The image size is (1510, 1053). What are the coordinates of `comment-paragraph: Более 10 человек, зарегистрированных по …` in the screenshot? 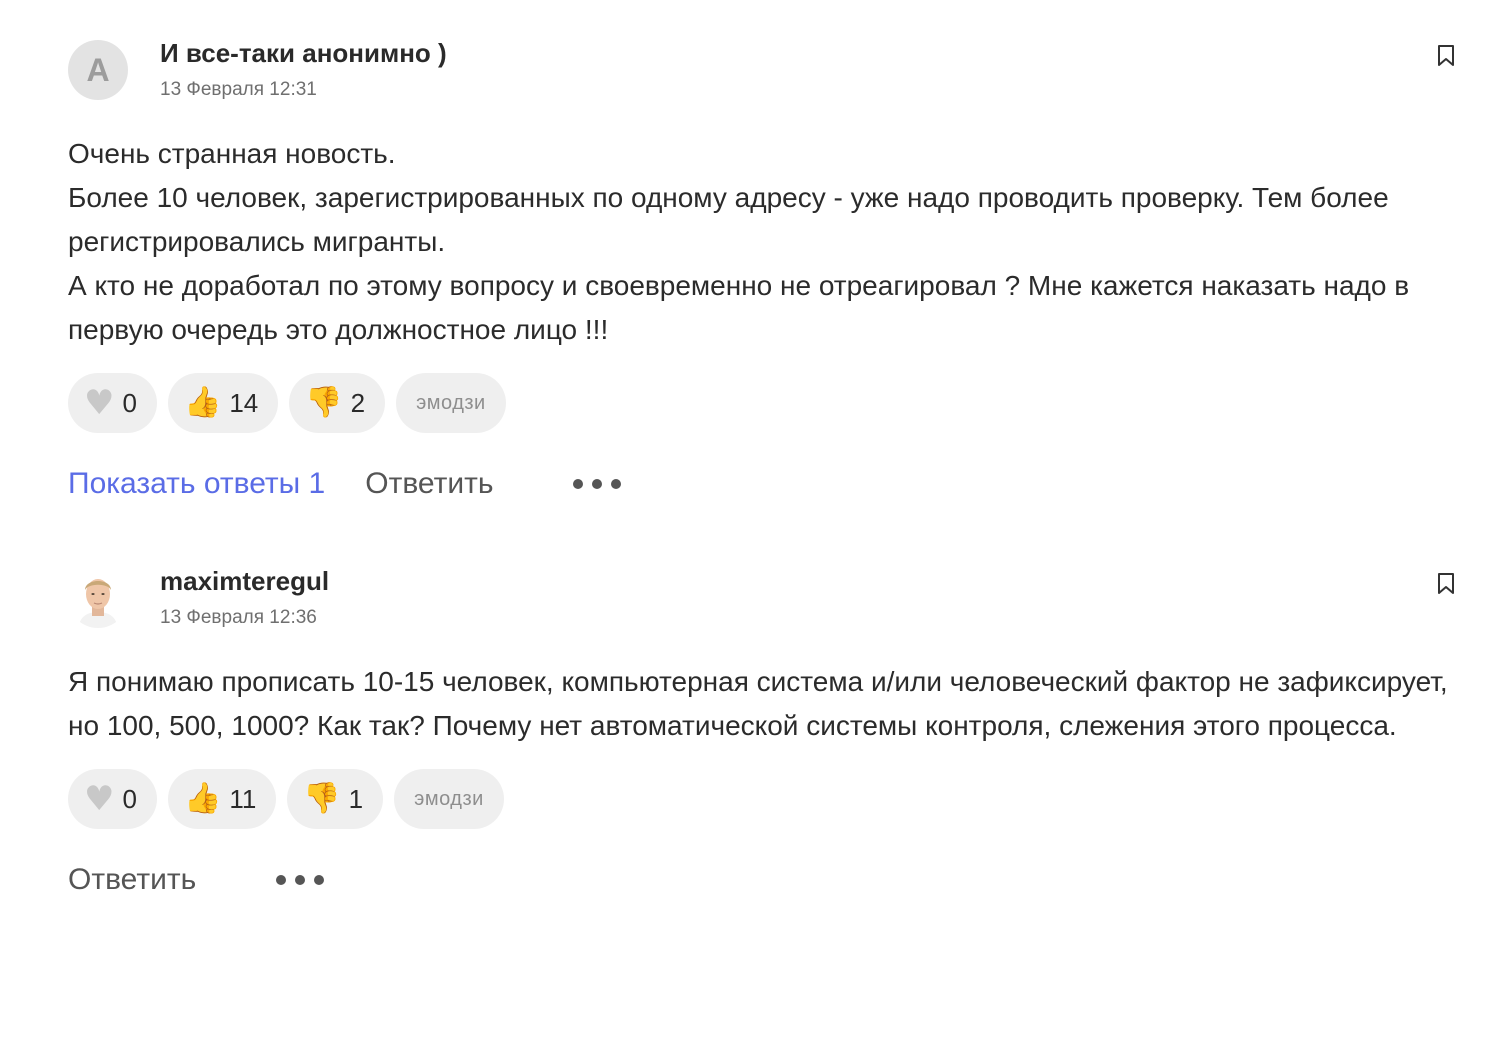 It's located at (728, 219).